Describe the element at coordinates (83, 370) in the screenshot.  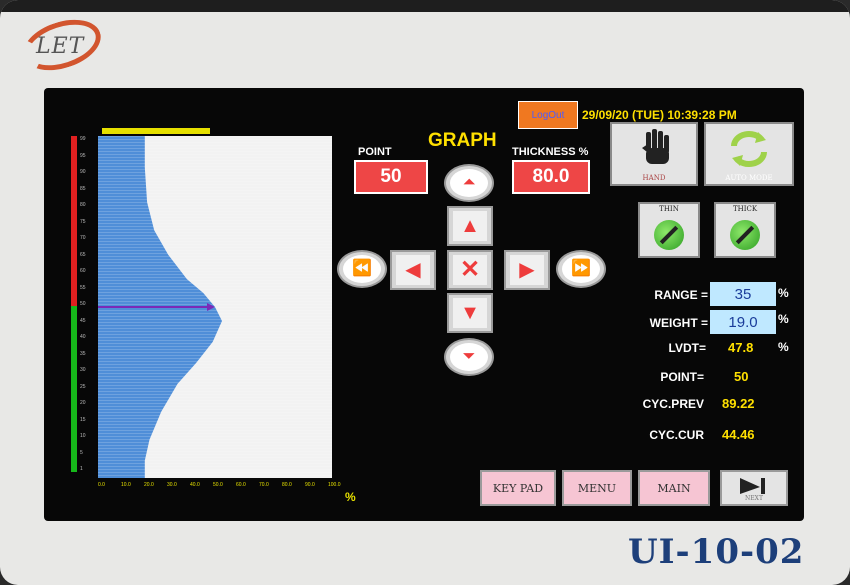
I see `y-tick-label: 30` at that location.